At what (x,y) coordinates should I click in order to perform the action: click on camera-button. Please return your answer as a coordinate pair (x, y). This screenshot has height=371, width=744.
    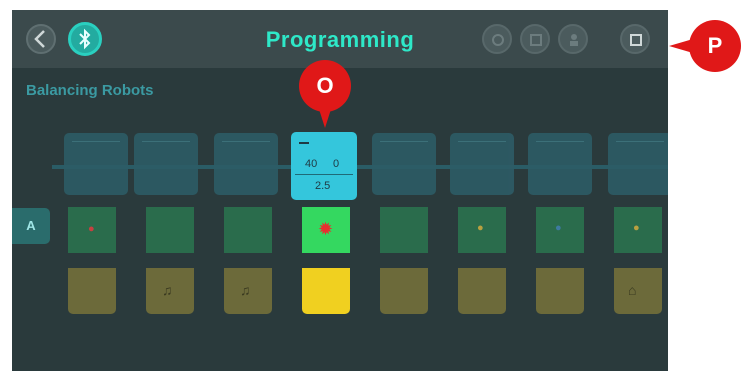
    Looking at the image, I should click on (497, 39).